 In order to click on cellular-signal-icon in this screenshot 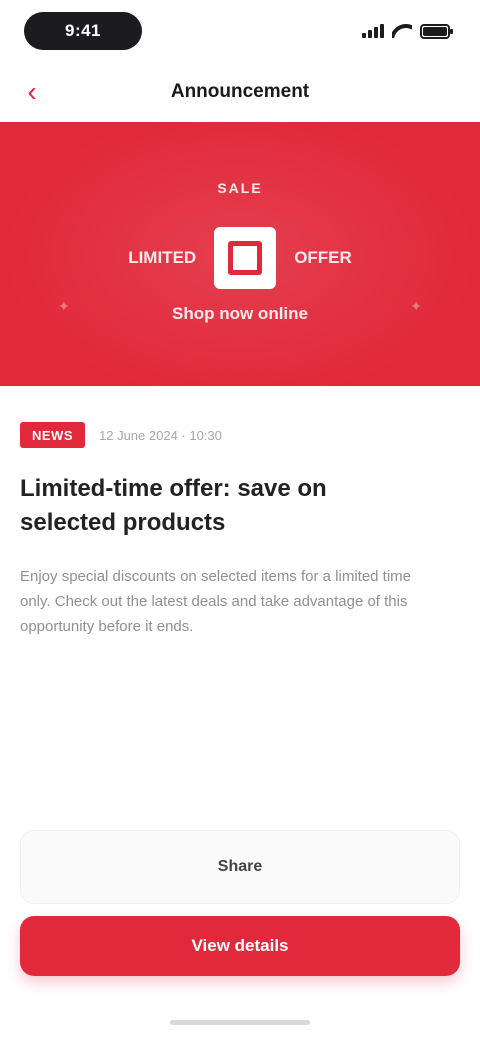, I will do `click(373, 31)`.